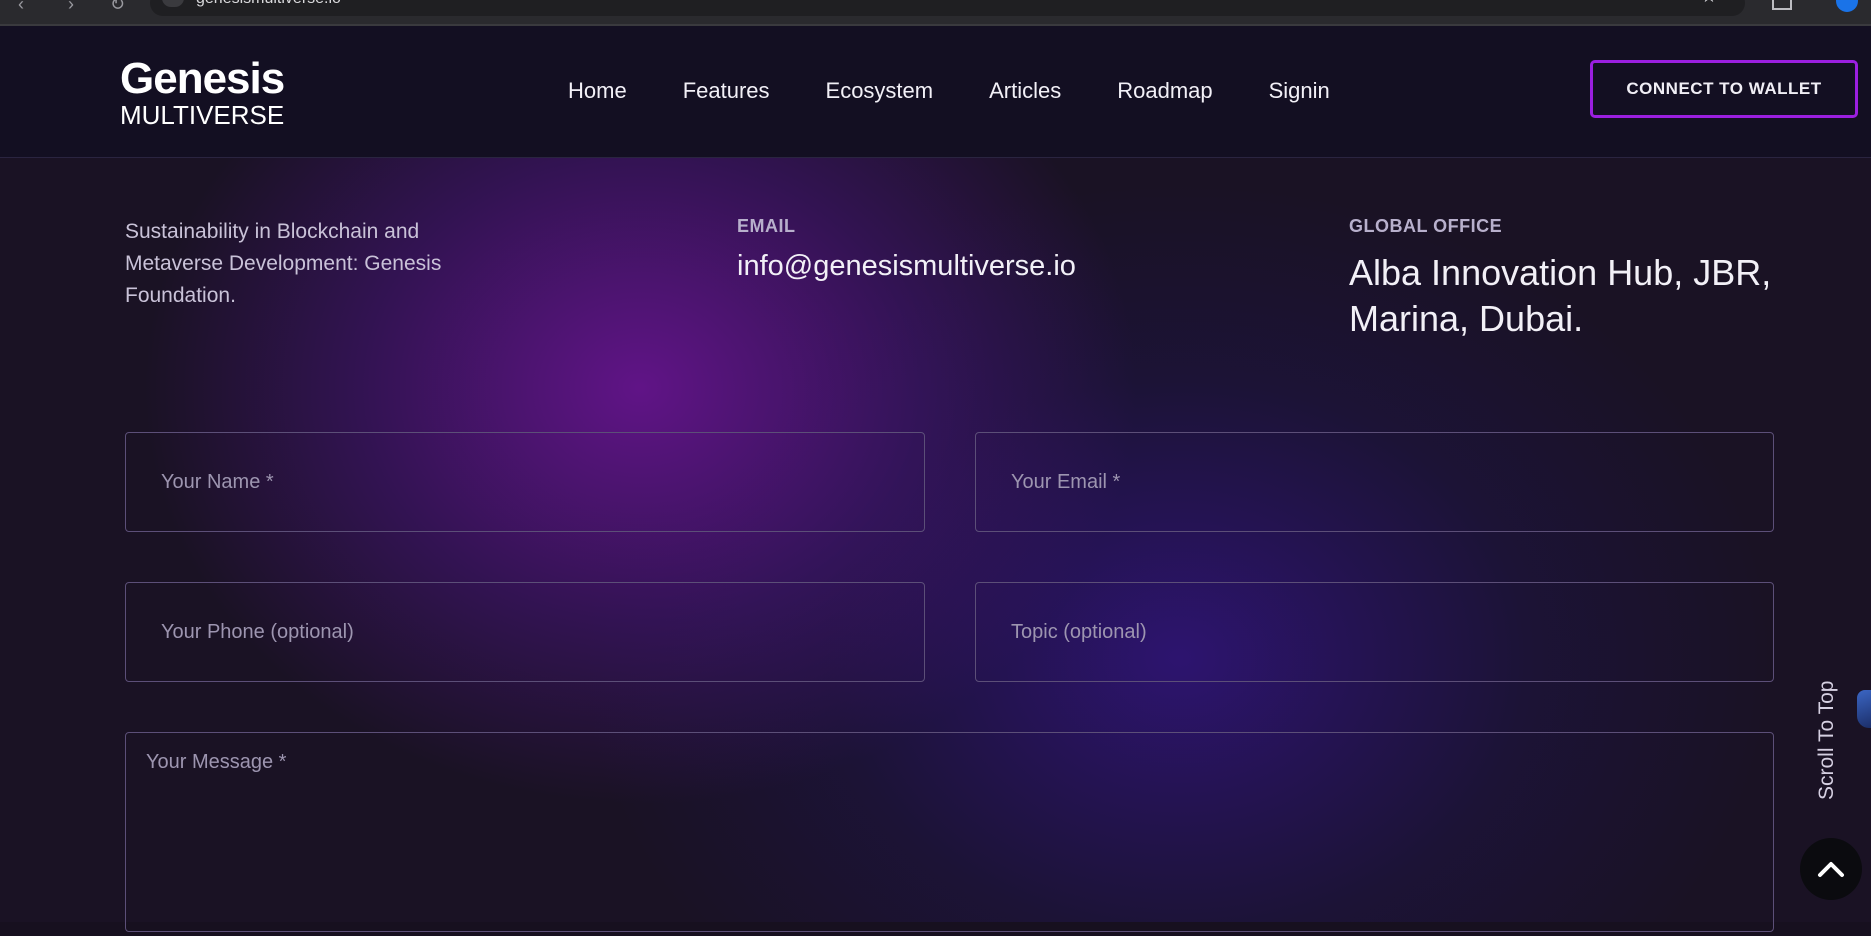  What do you see at coordinates (117, 7) in the screenshot?
I see `reload-icon: ↻` at bounding box center [117, 7].